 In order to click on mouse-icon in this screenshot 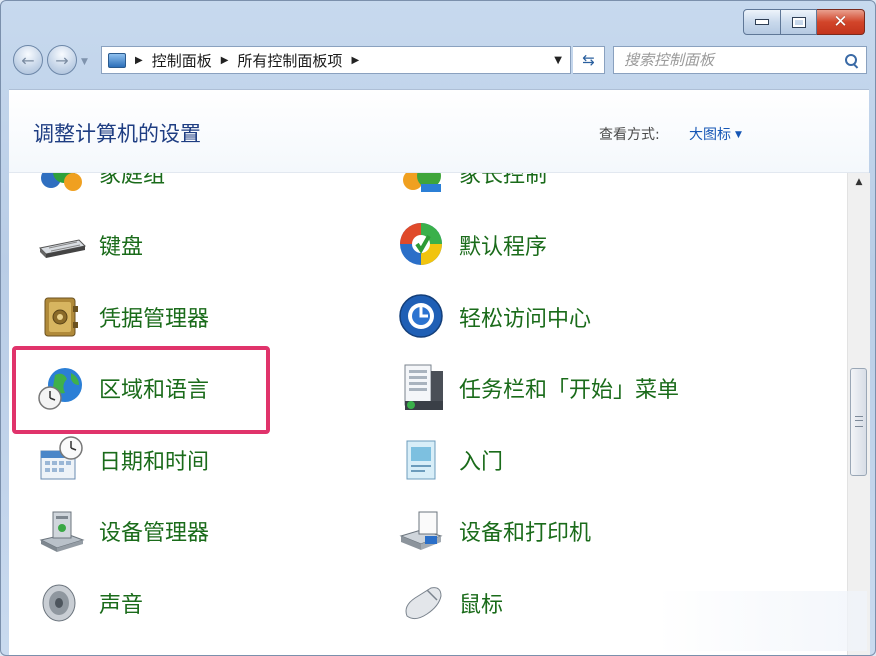, I will do `click(422, 603)`.